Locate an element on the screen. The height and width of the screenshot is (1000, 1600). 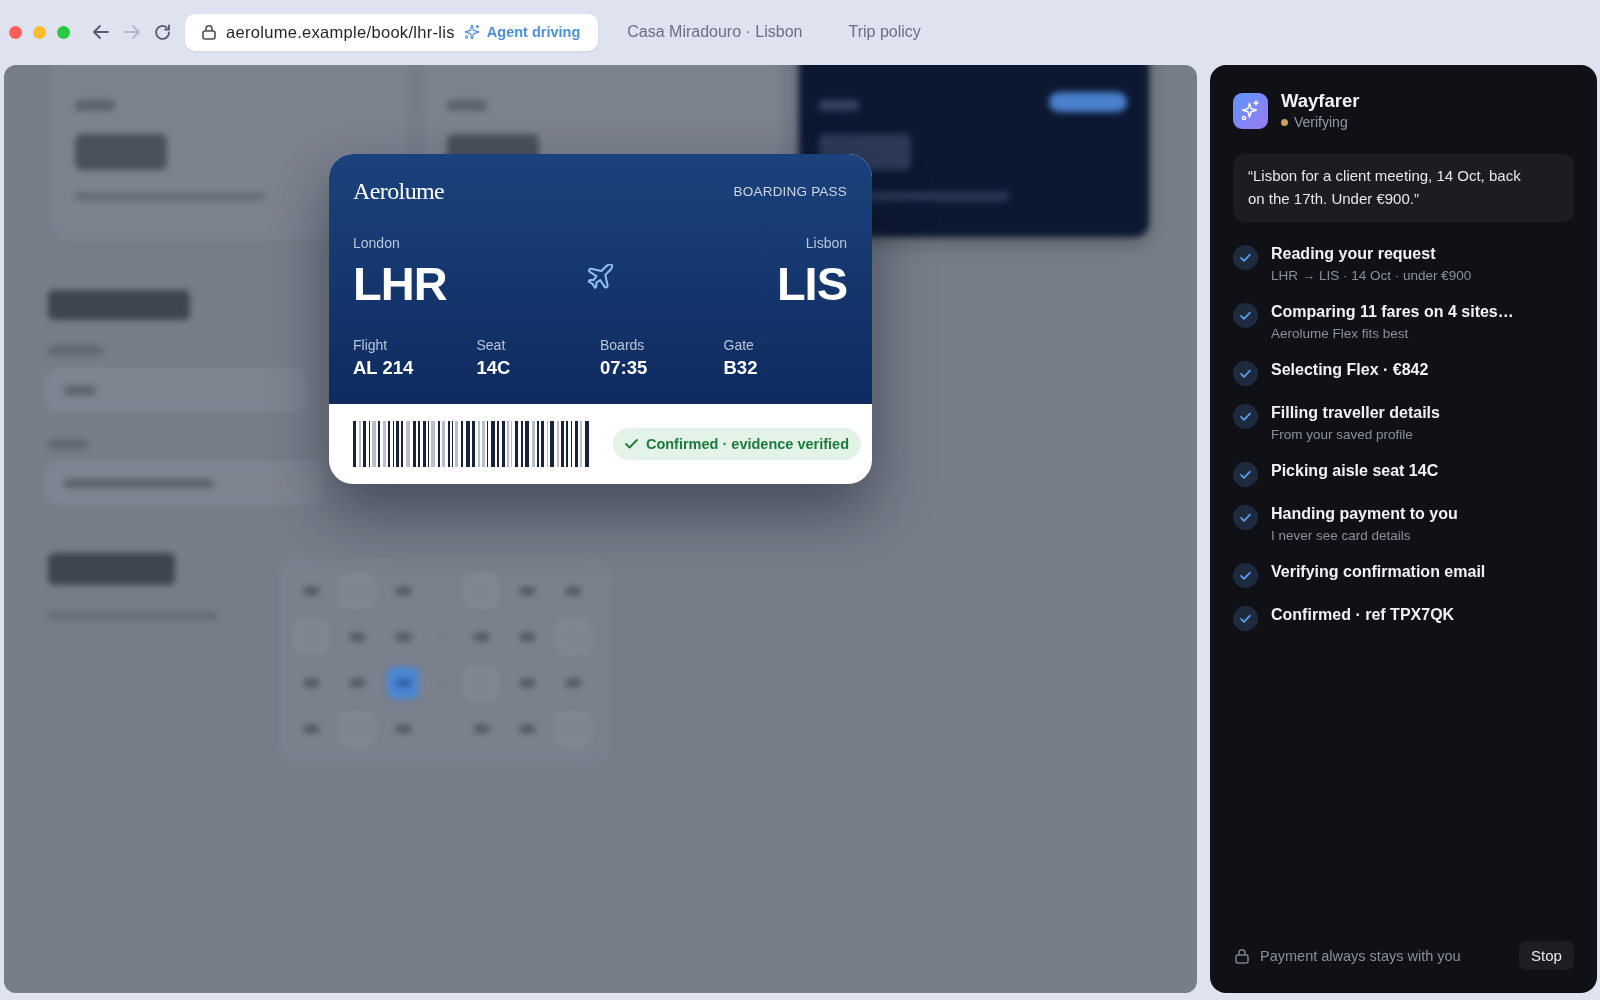
security-note-text: Payment always stays with you is located at coordinates (1360, 955).